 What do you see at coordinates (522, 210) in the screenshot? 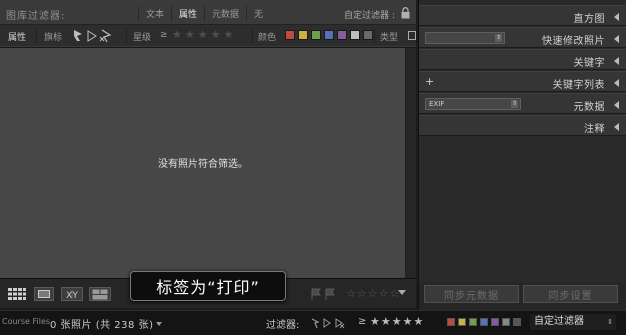
I see `right-panel-empty-area` at bounding box center [522, 210].